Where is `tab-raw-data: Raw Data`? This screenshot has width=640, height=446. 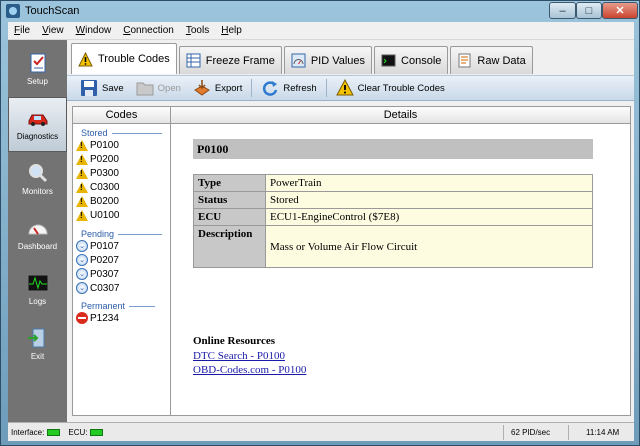
tab-raw-data: Raw Data is located at coordinates (491, 60).